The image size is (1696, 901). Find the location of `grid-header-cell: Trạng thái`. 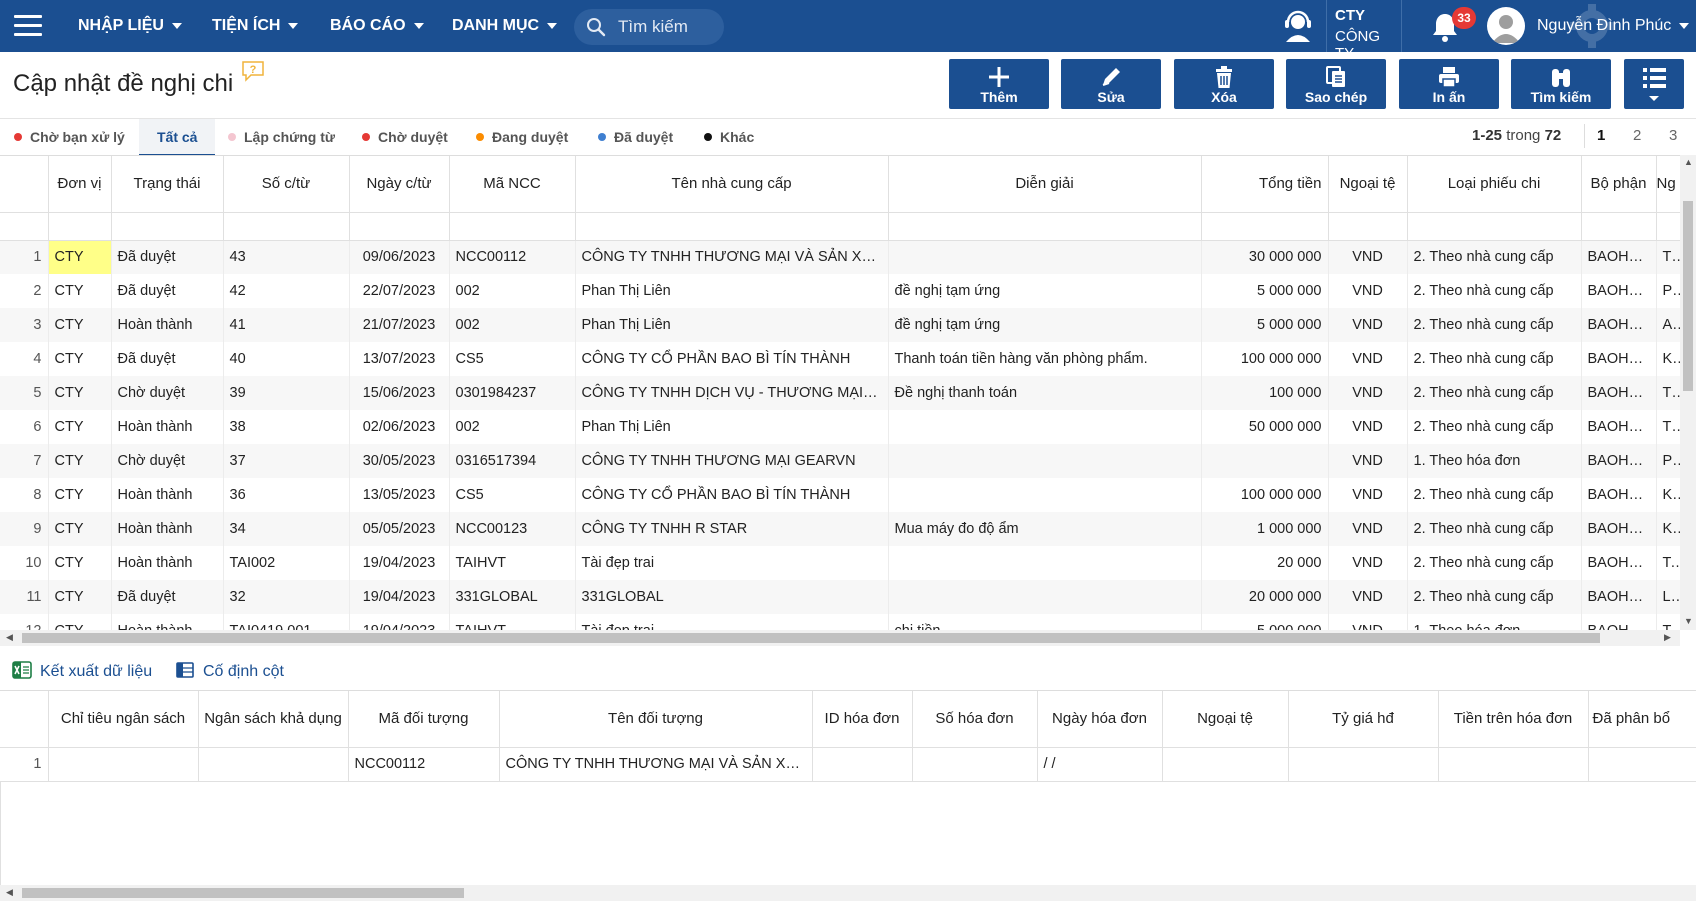

grid-header-cell: Trạng thái is located at coordinates (167, 184).